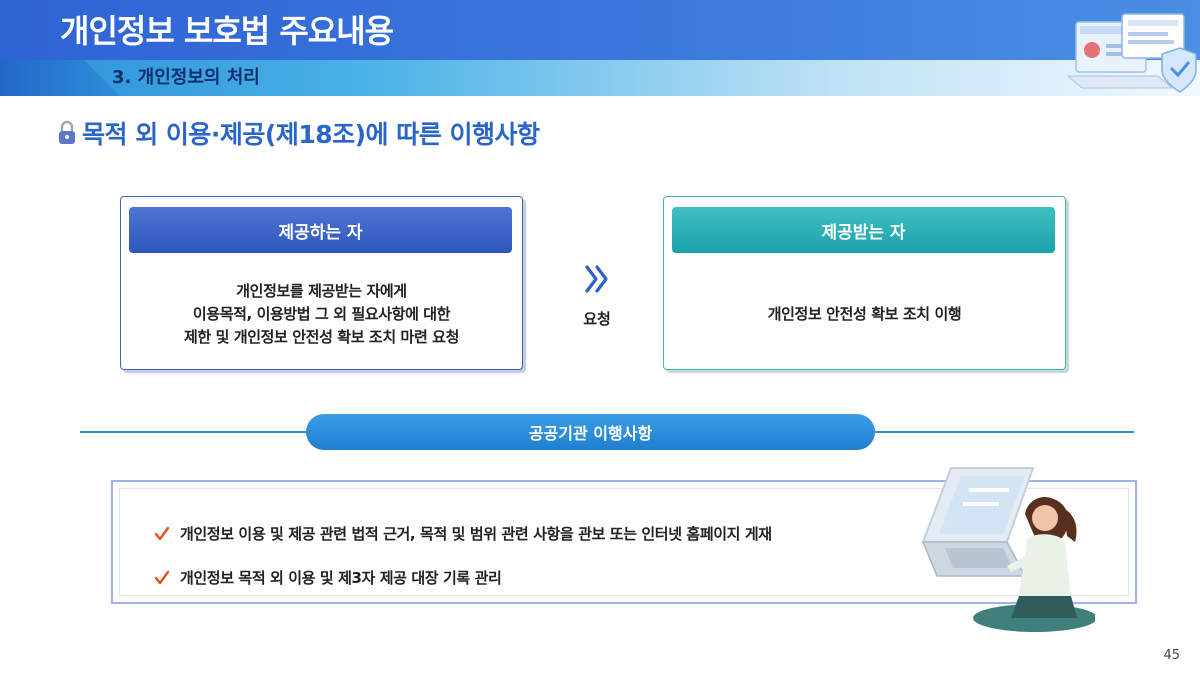  What do you see at coordinates (596, 279) in the screenshot?
I see `double-chevron-right-icon` at bounding box center [596, 279].